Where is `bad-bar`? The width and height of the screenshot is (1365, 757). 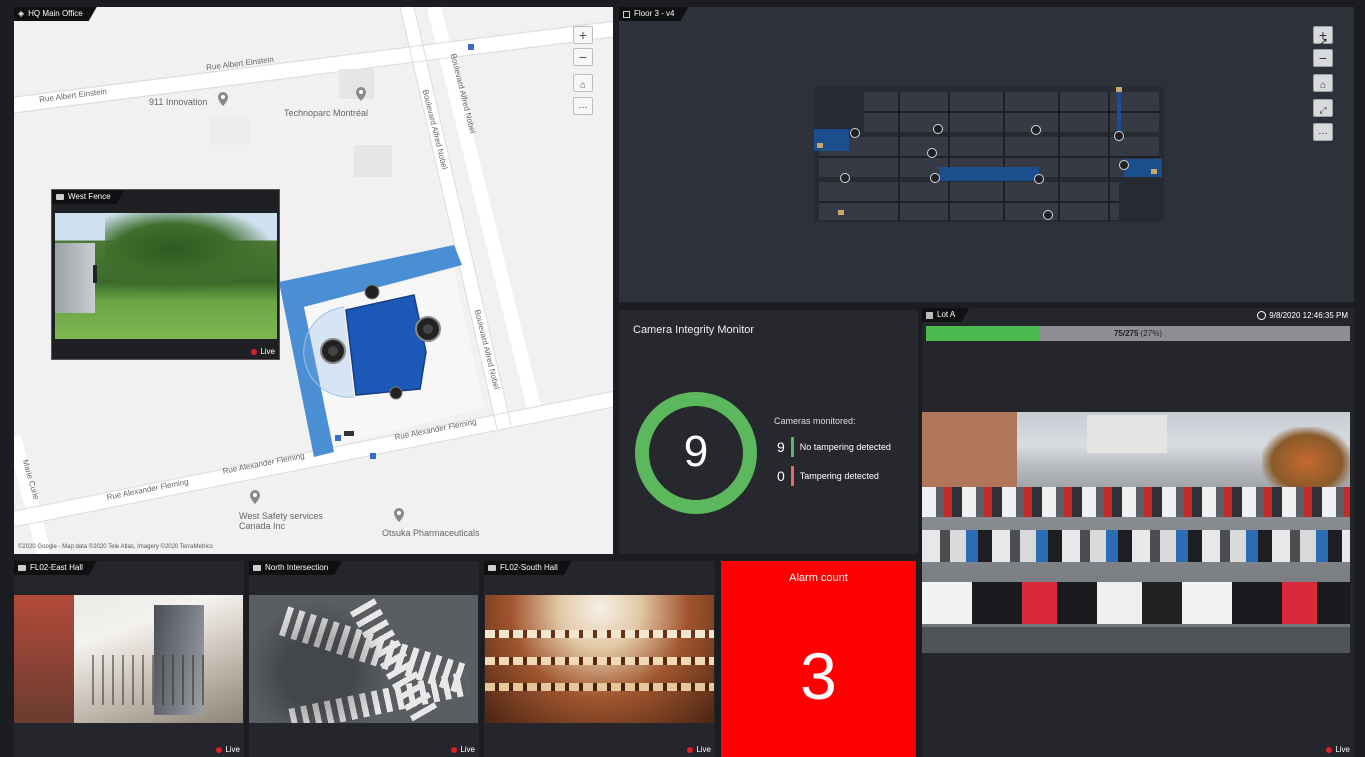
bad-bar is located at coordinates (792, 476).